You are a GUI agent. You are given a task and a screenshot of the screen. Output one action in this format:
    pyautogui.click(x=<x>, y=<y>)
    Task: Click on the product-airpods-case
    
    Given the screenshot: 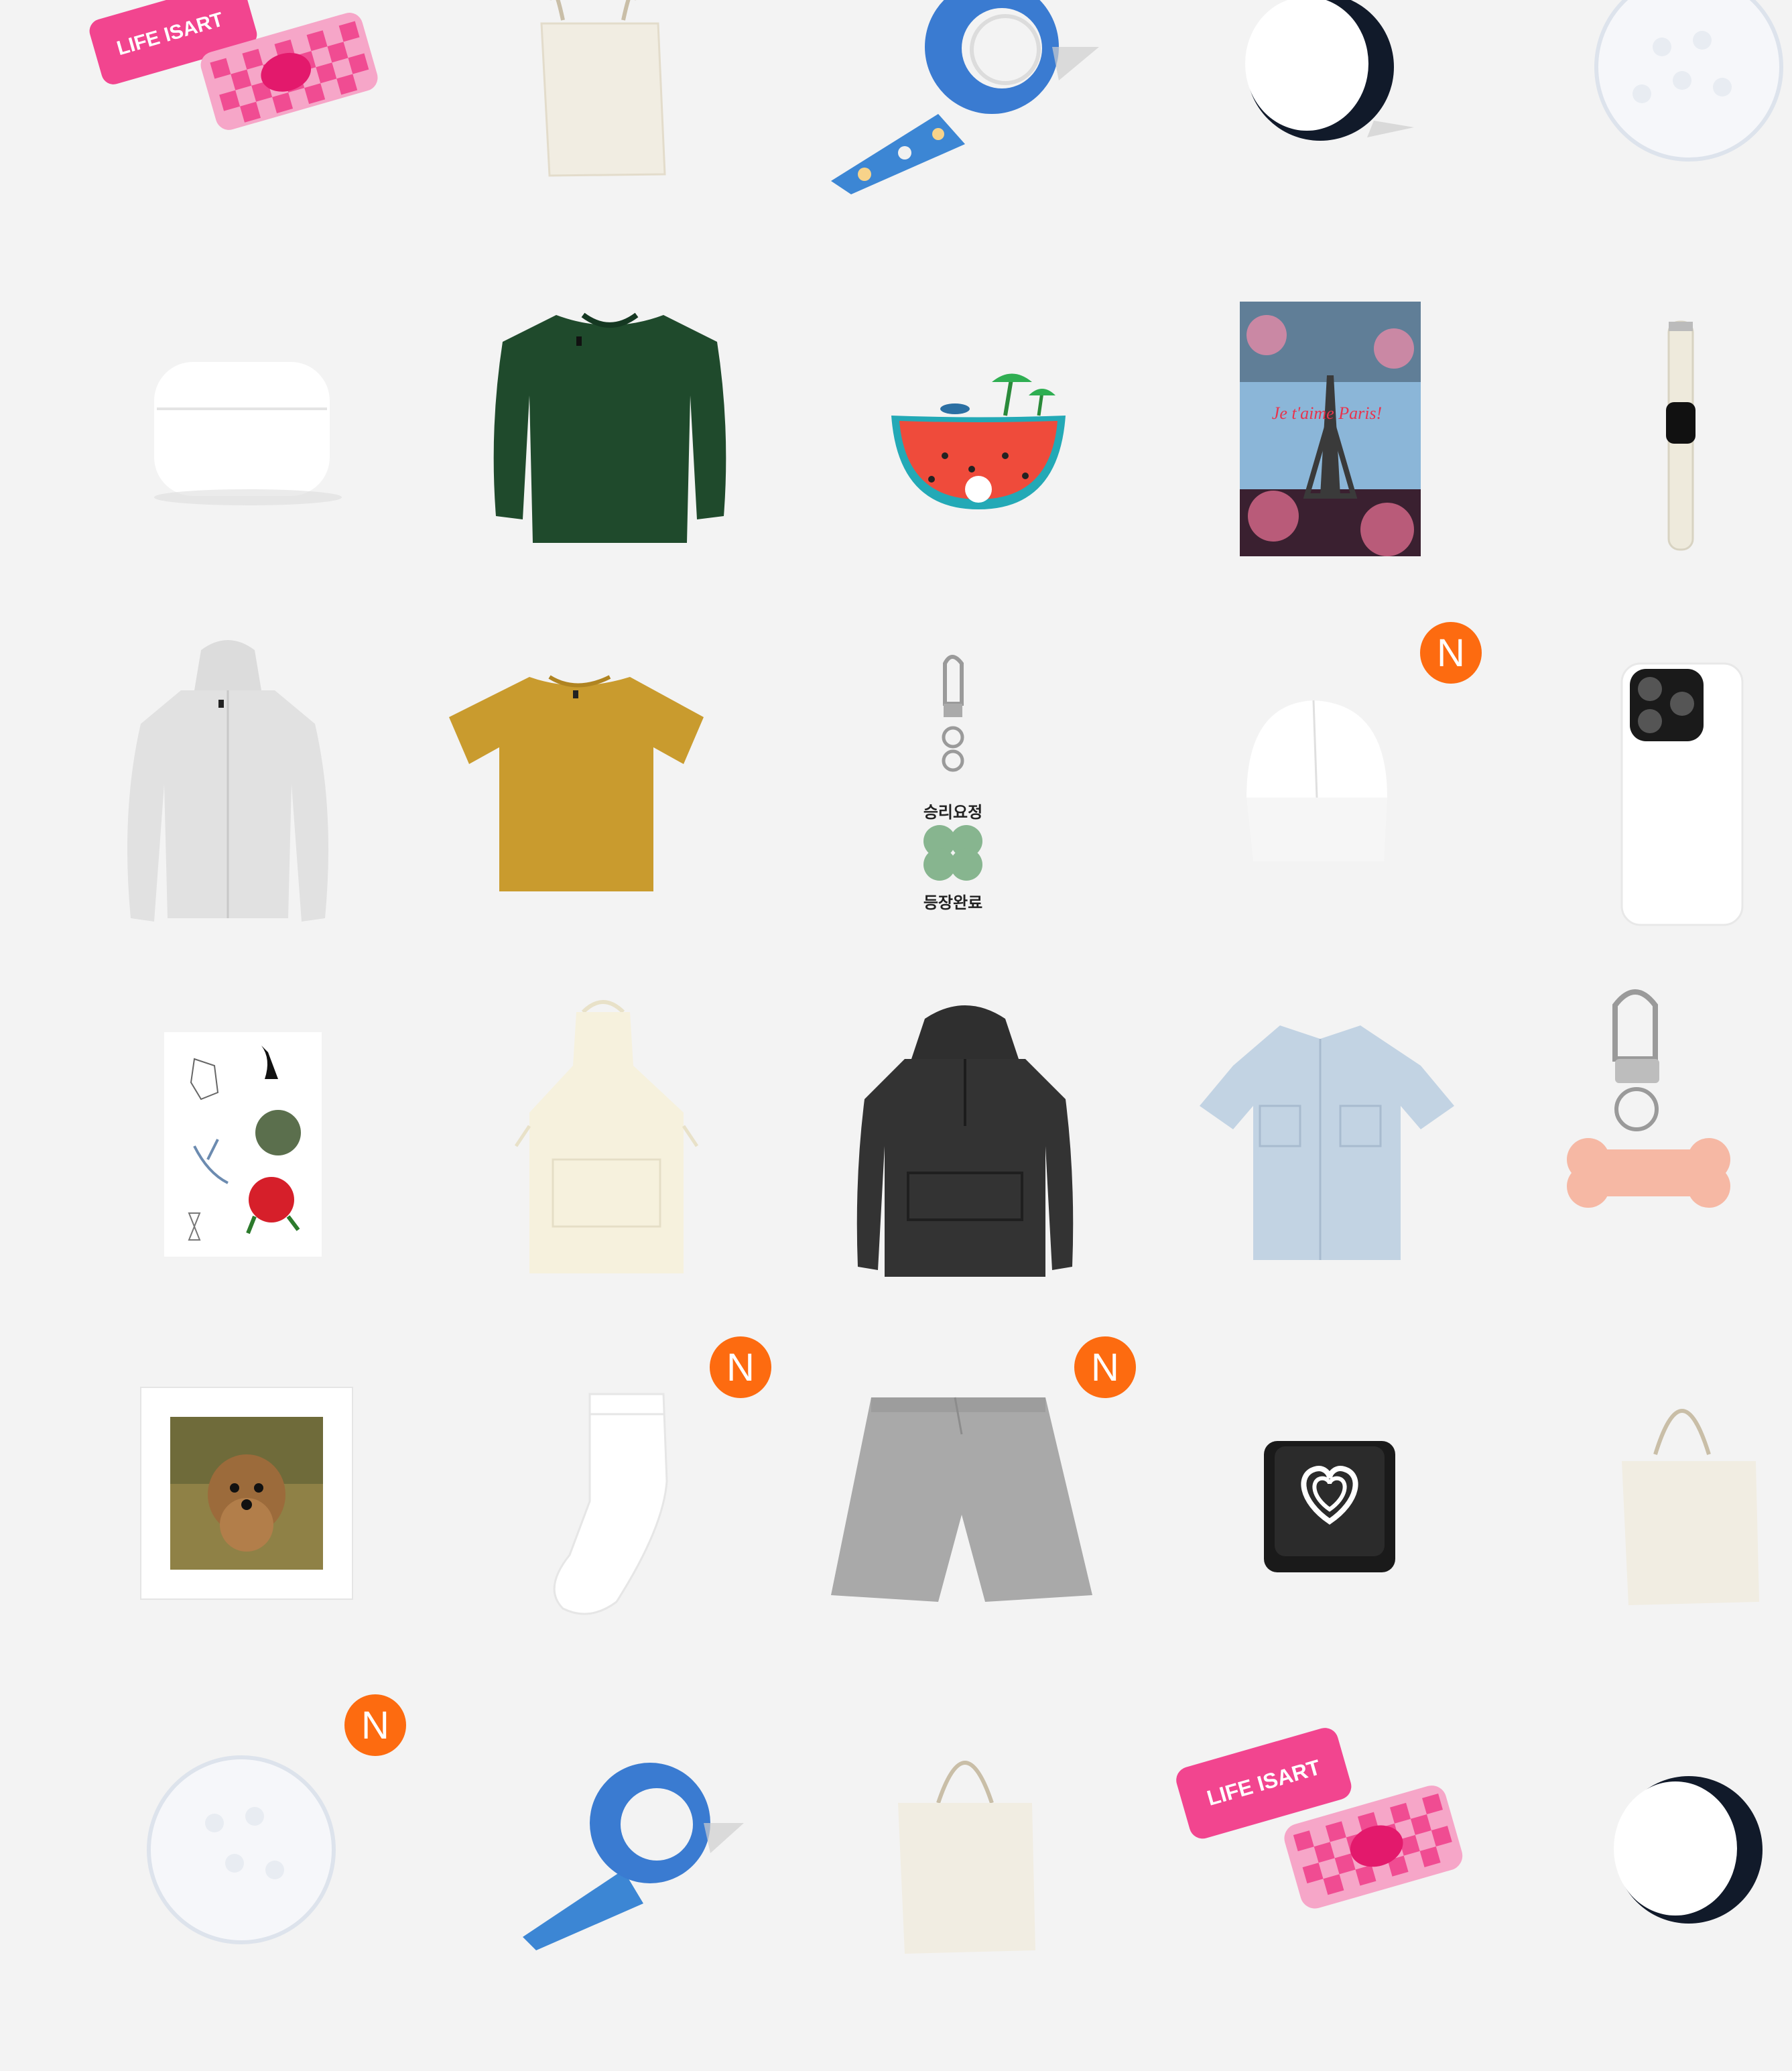 What is the action you would take?
    pyautogui.click(x=242, y=462)
    